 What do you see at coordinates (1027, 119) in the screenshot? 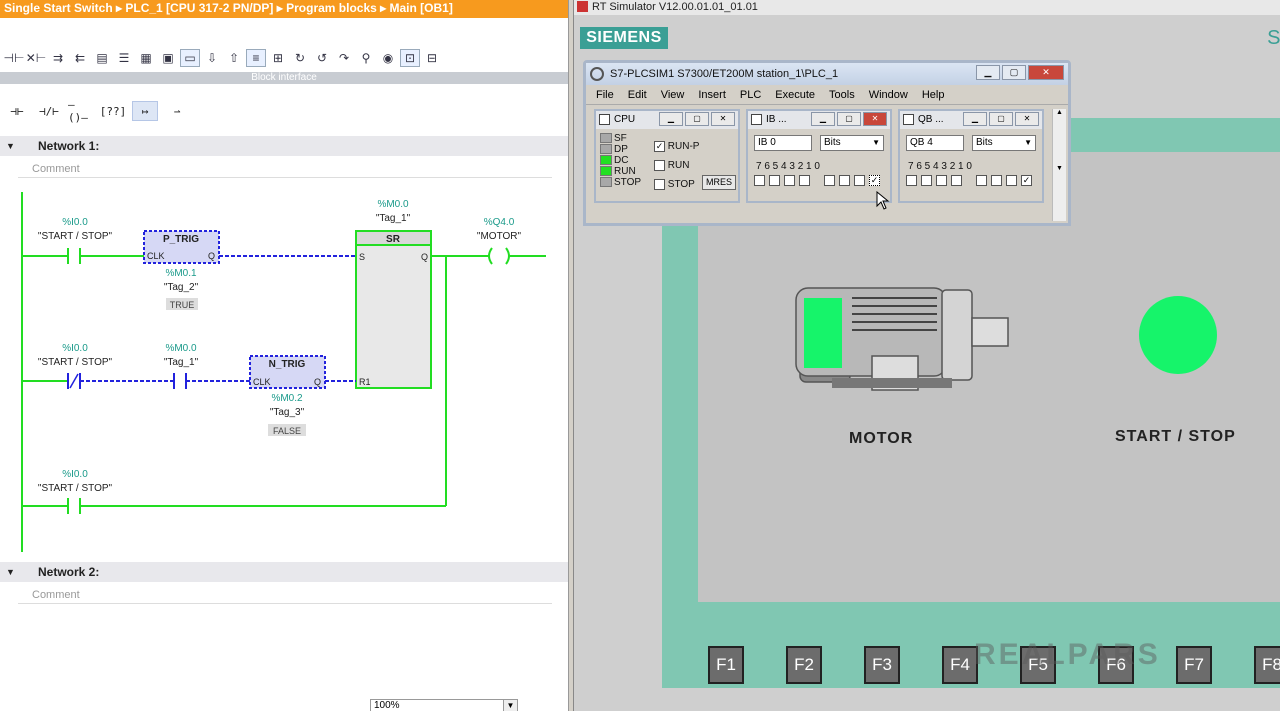
I see `qb-close-button: ✕` at bounding box center [1027, 119].